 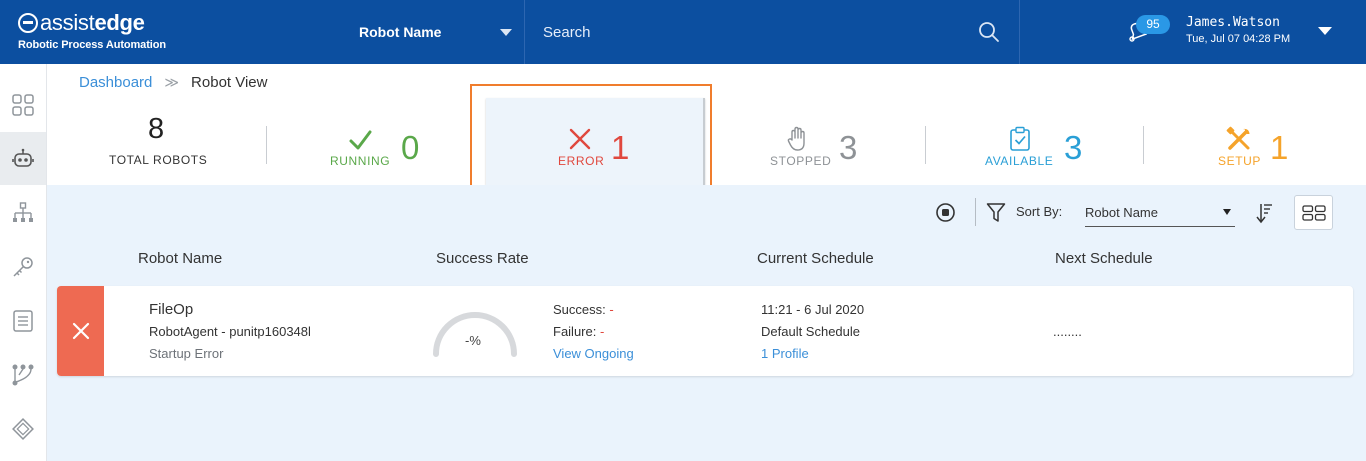 What do you see at coordinates (1325, 31) in the screenshot?
I see `user-menu-chevron-icon` at bounding box center [1325, 31].